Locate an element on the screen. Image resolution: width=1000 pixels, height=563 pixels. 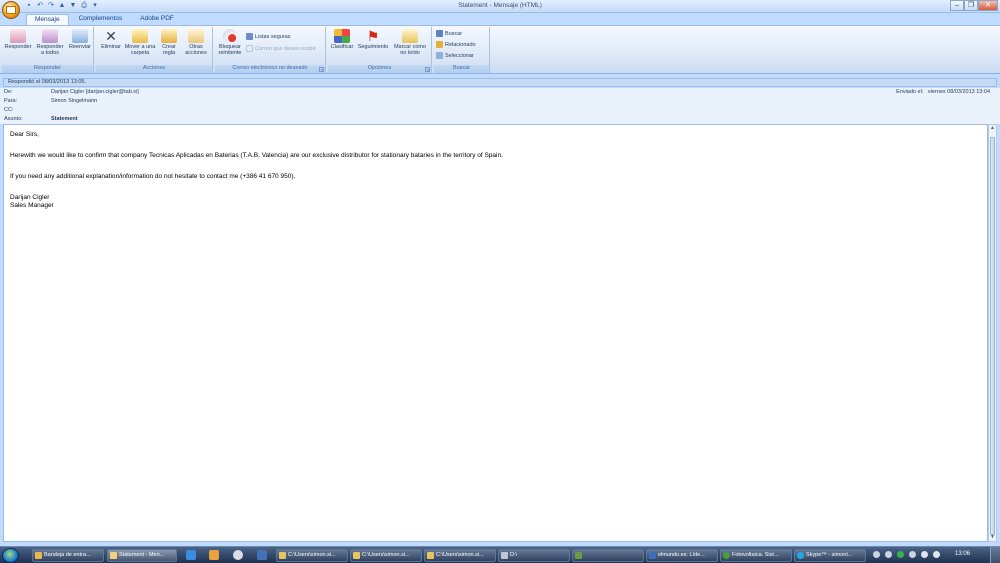
from-value: Darijan Cigler [darijan.cigler@tab.si] is located at coordinates (95, 92).